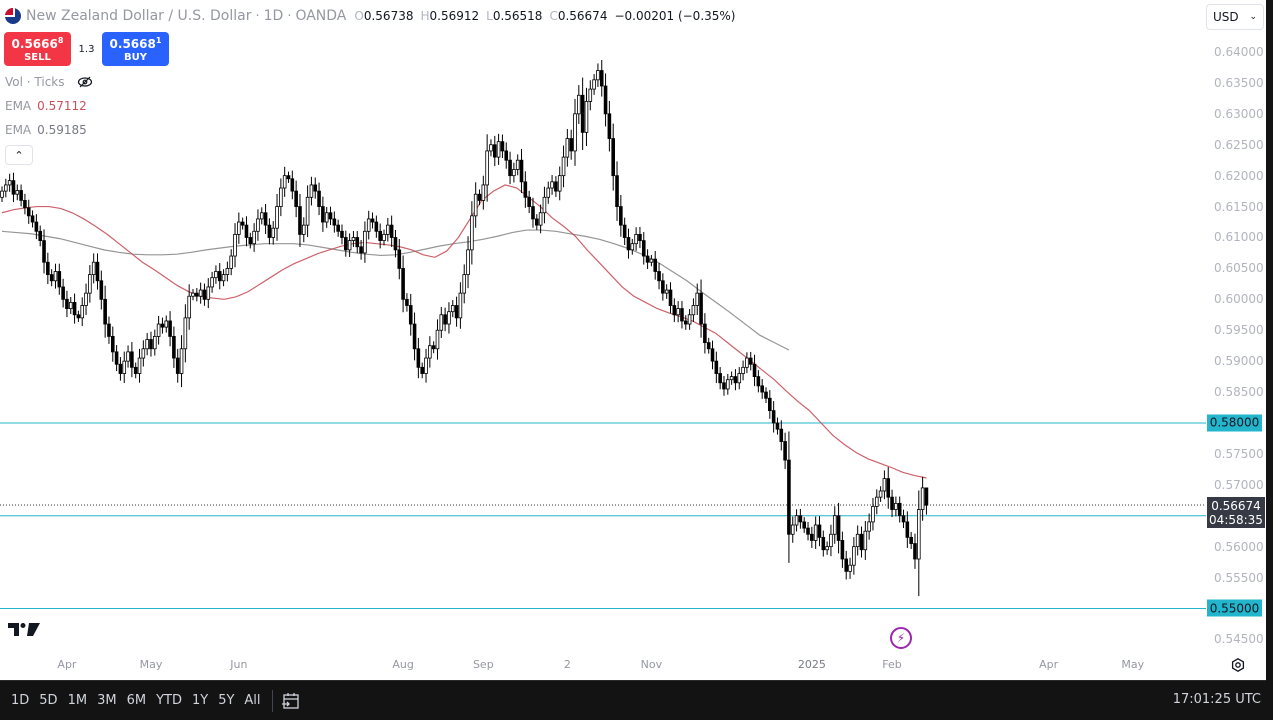 Image resolution: width=1273 pixels, height=720 pixels. Describe the element at coordinates (24, 629) in the screenshot. I see `tradingview-logo-icon` at that location.